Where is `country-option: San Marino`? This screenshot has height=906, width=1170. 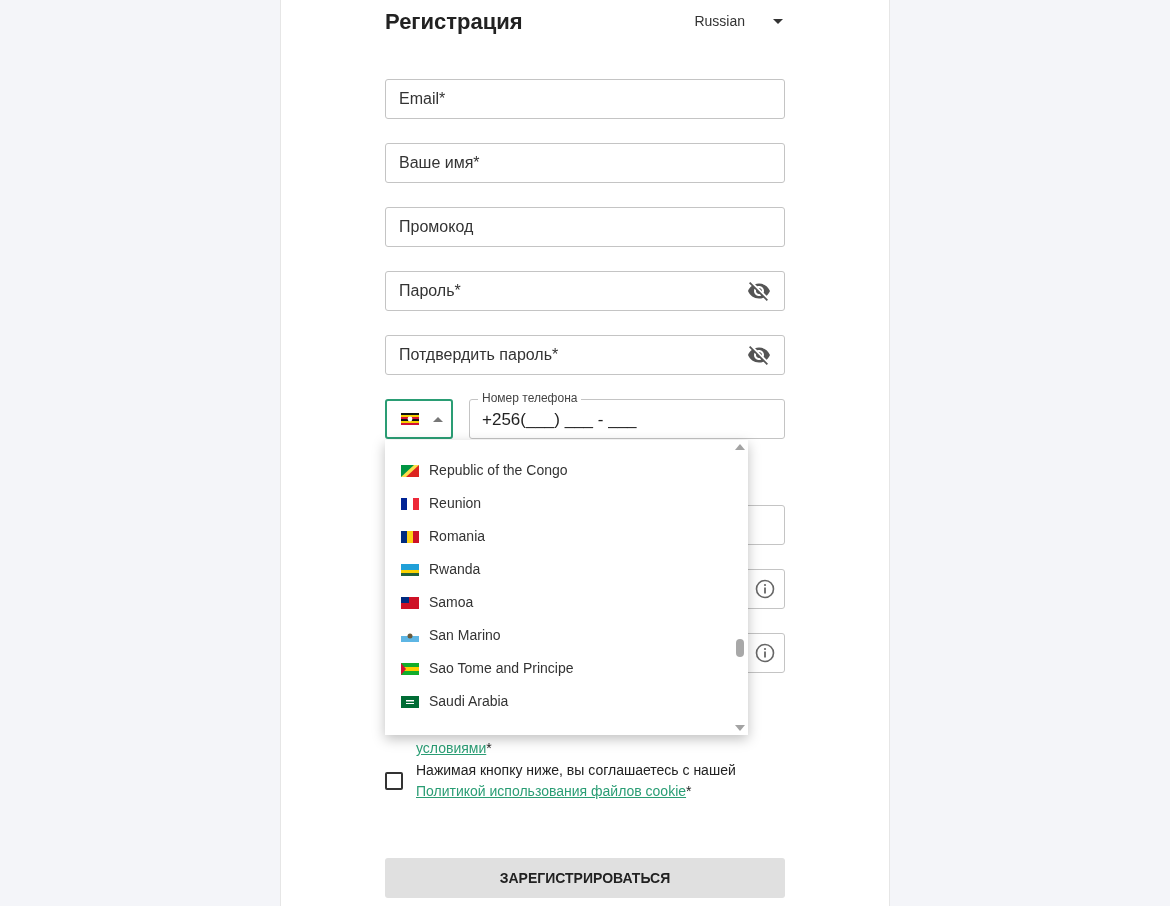 country-option: San Marino is located at coordinates (558, 635).